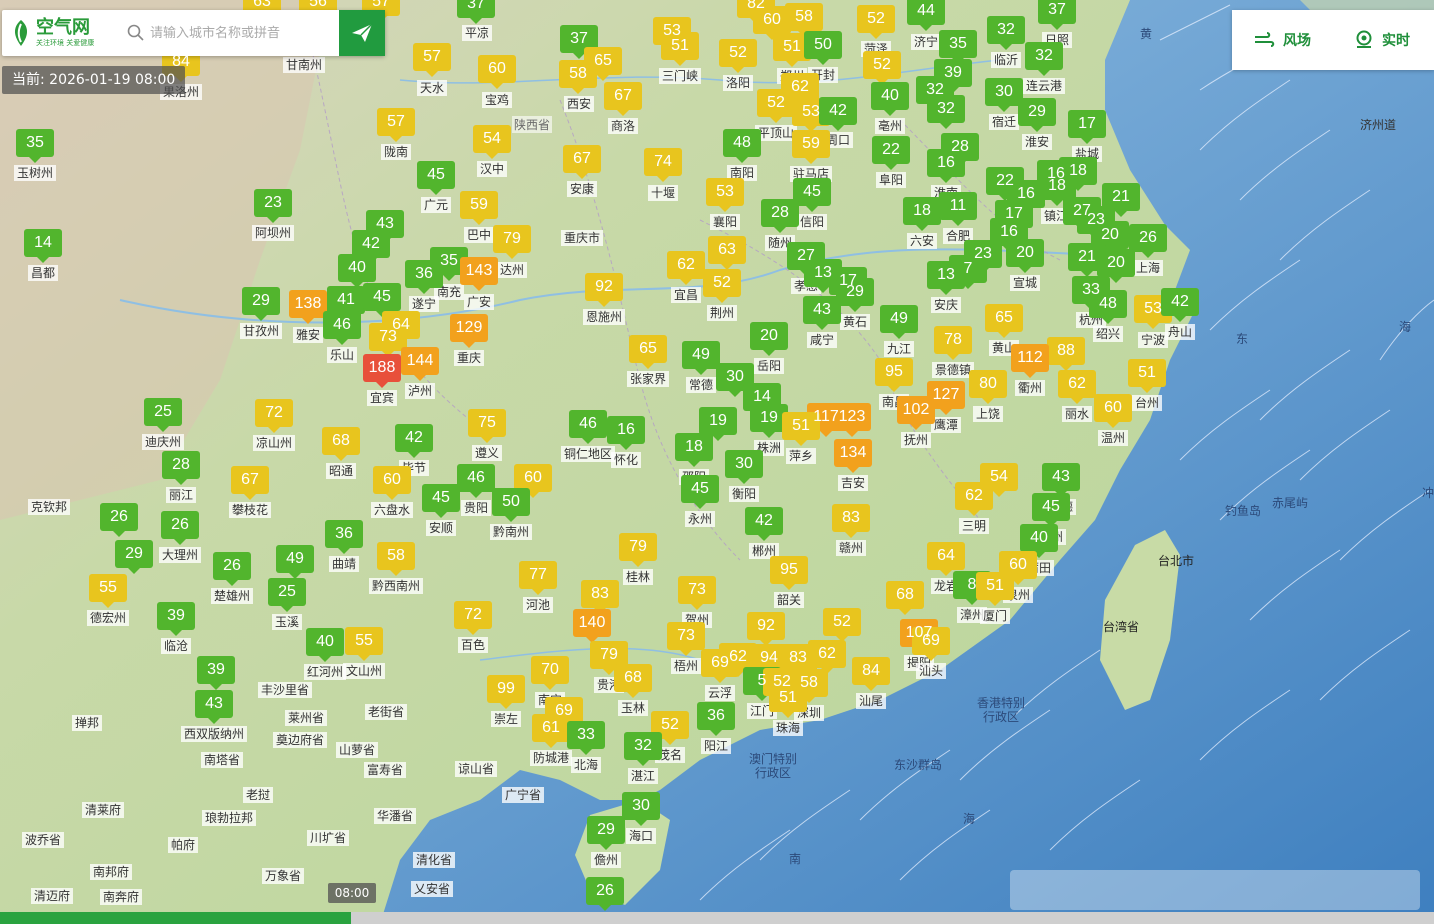  Describe the element at coordinates (717, 918) in the screenshot. I see `timeline-bar` at that location.